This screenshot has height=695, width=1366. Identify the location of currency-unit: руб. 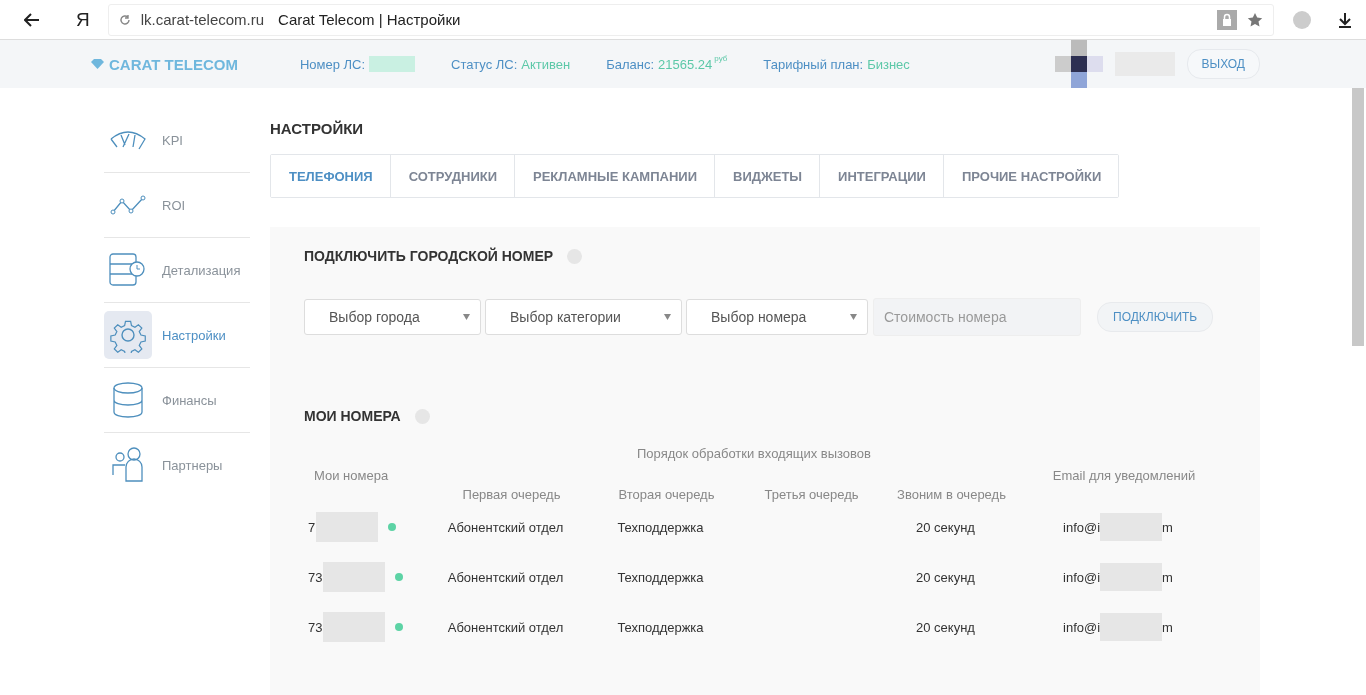
(721, 58).